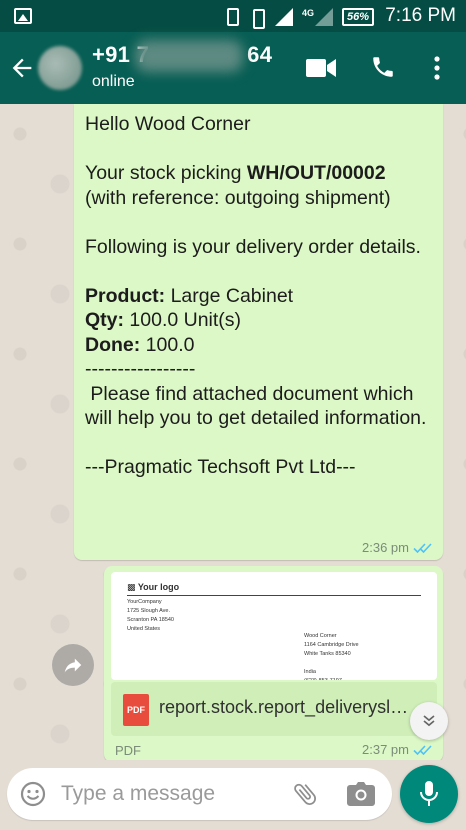 The height and width of the screenshot is (830, 466). What do you see at coordinates (283, 17) in the screenshot?
I see `signal-icon` at bounding box center [283, 17].